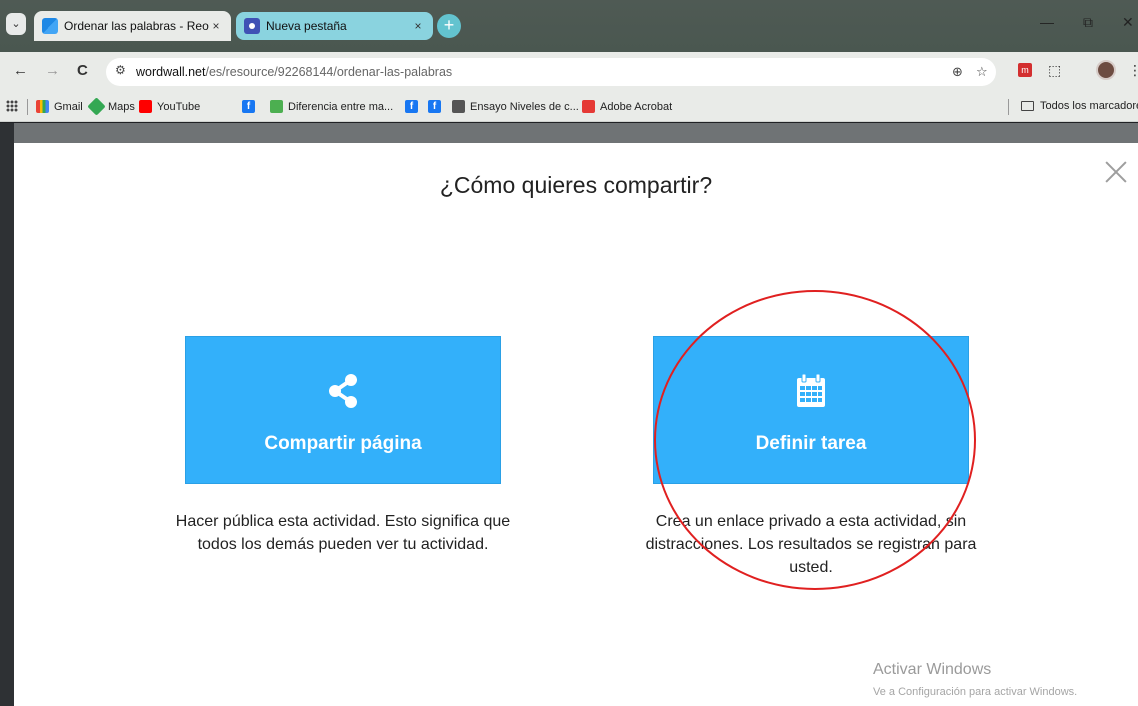 The image size is (1138, 706). Describe the element at coordinates (1025, 70) in the screenshot. I see `extension-m-icon: m` at that location.